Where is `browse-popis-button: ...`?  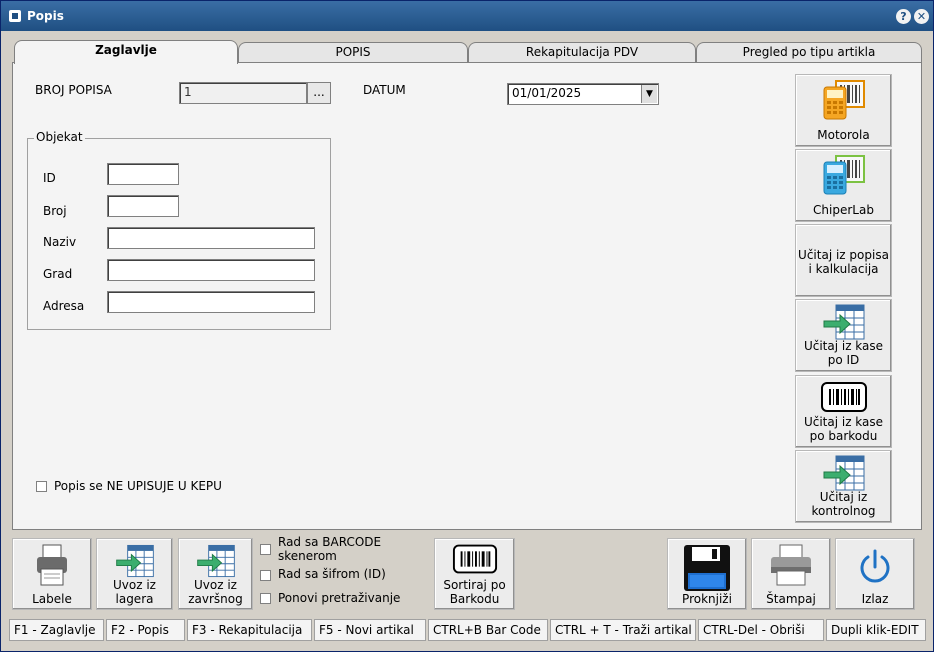 browse-popis-button: ... is located at coordinates (319, 93).